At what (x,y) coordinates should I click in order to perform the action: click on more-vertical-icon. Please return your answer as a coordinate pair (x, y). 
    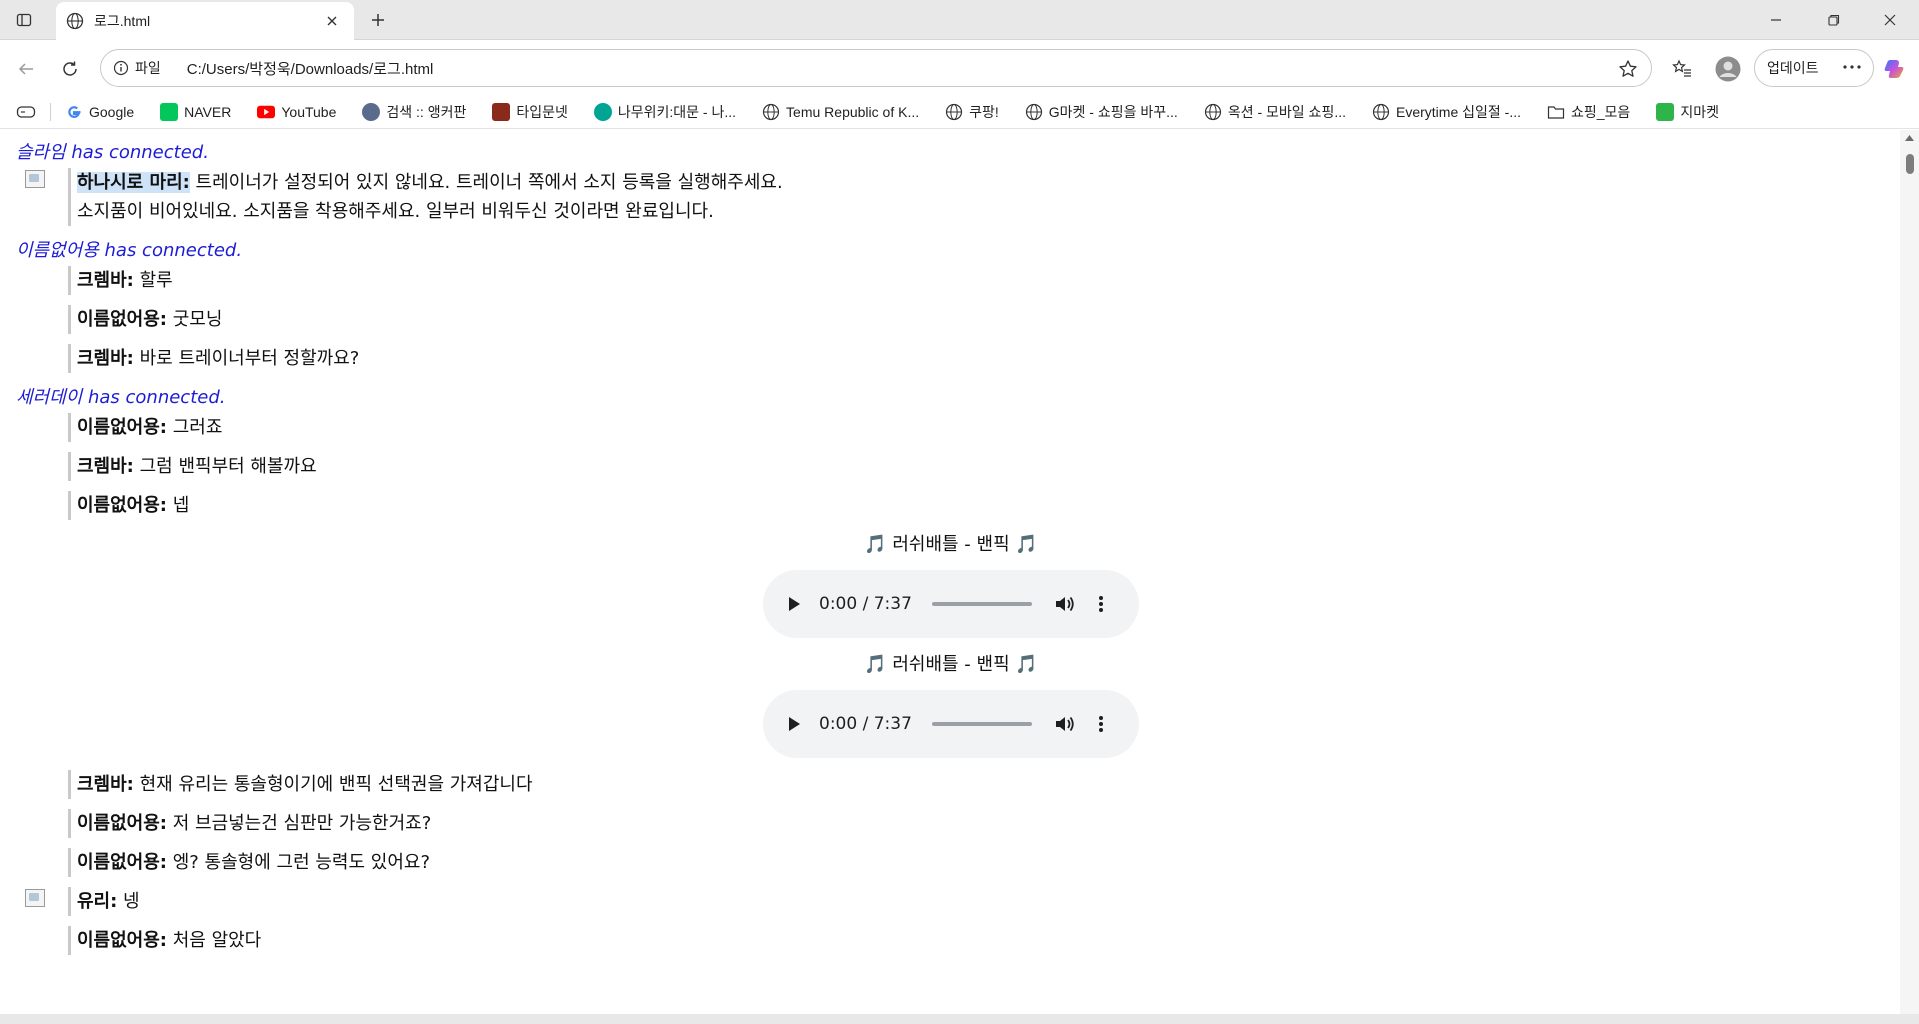
    Looking at the image, I should click on (1100, 724).